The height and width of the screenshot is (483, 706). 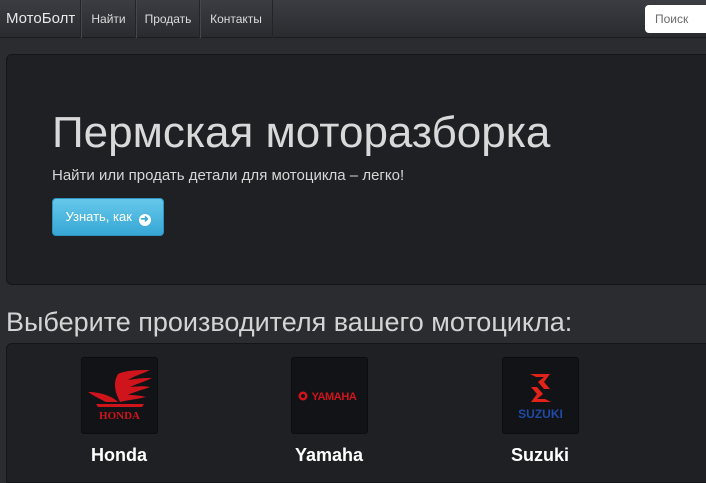 I want to click on nav-item-sell: Продать, so click(x=167, y=19).